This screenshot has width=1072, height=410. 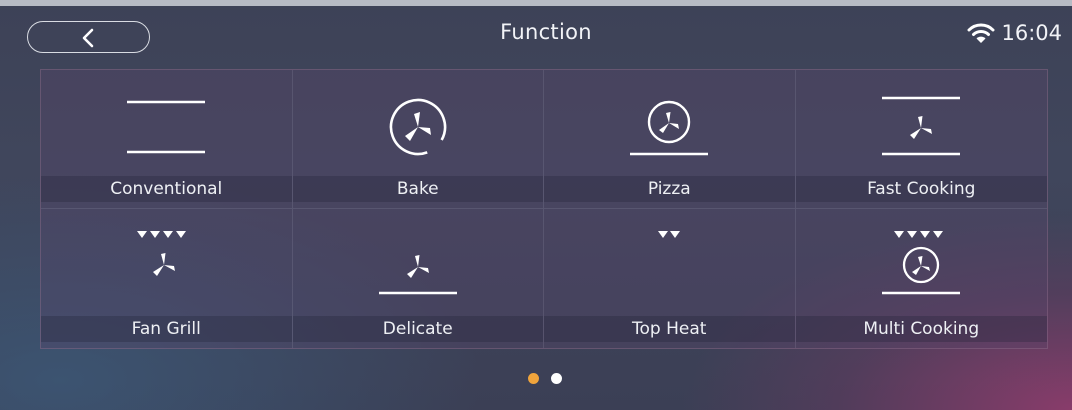 What do you see at coordinates (417, 275) in the screenshot?
I see `fan-bottom-heat-icon` at bounding box center [417, 275].